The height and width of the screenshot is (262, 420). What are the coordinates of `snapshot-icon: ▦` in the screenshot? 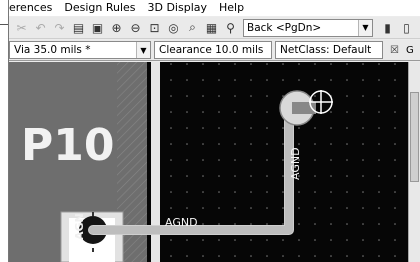 It's located at (211, 27).